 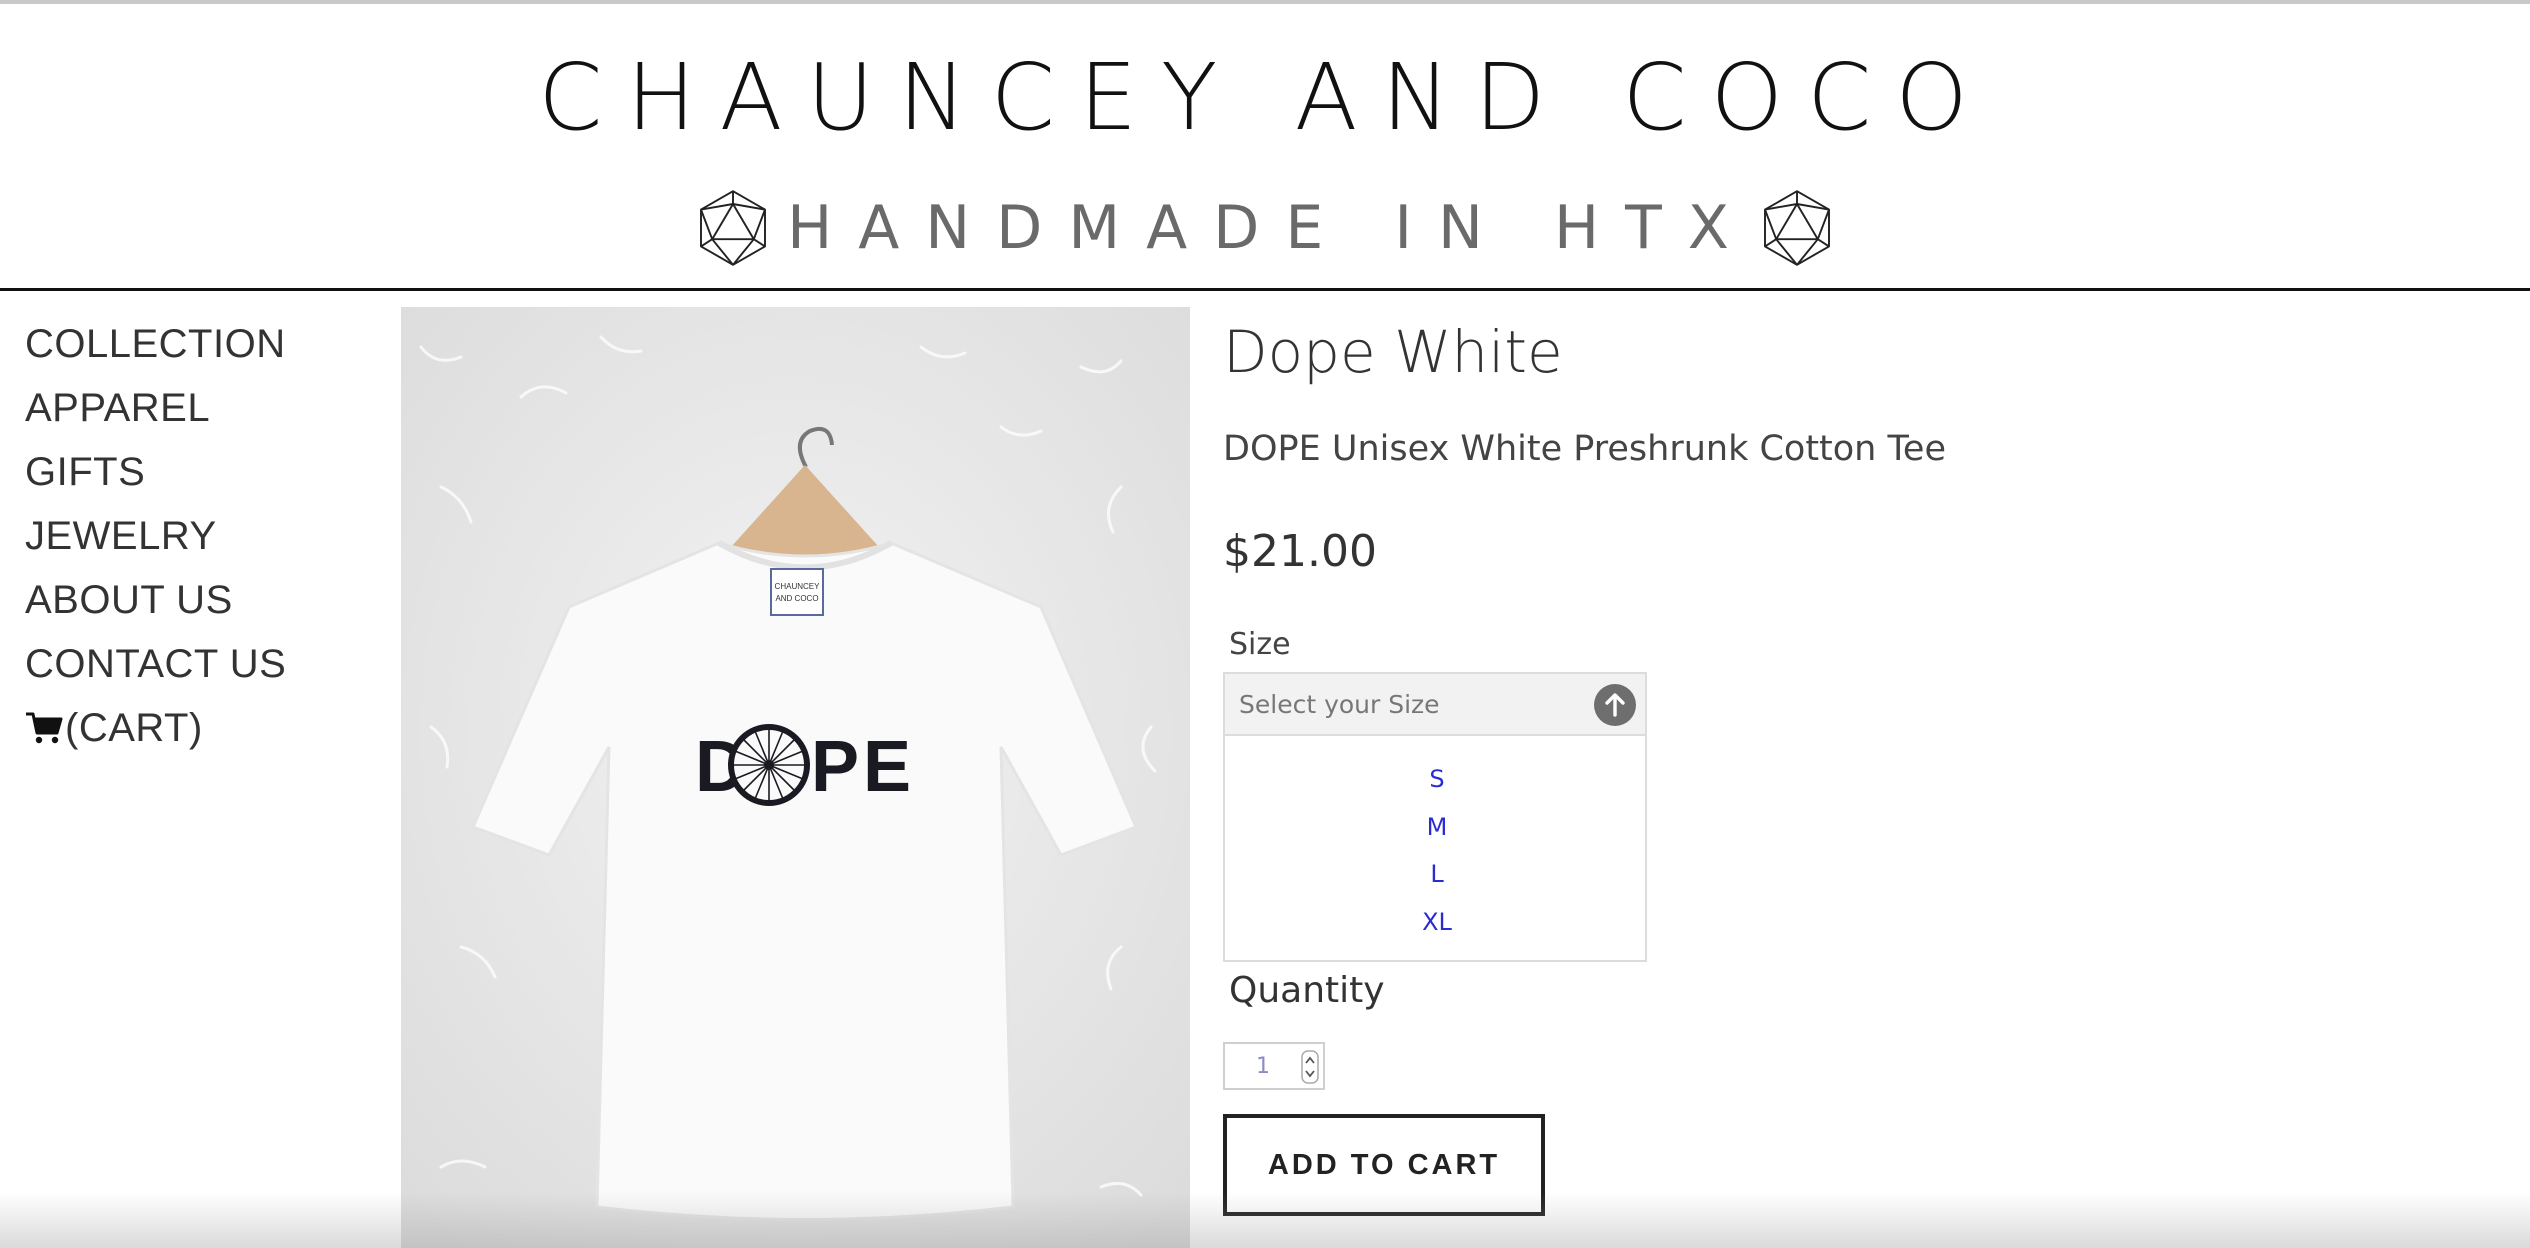 What do you see at coordinates (1339, 704) in the screenshot?
I see `size-placeholder: Select your Size` at bounding box center [1339, 704].